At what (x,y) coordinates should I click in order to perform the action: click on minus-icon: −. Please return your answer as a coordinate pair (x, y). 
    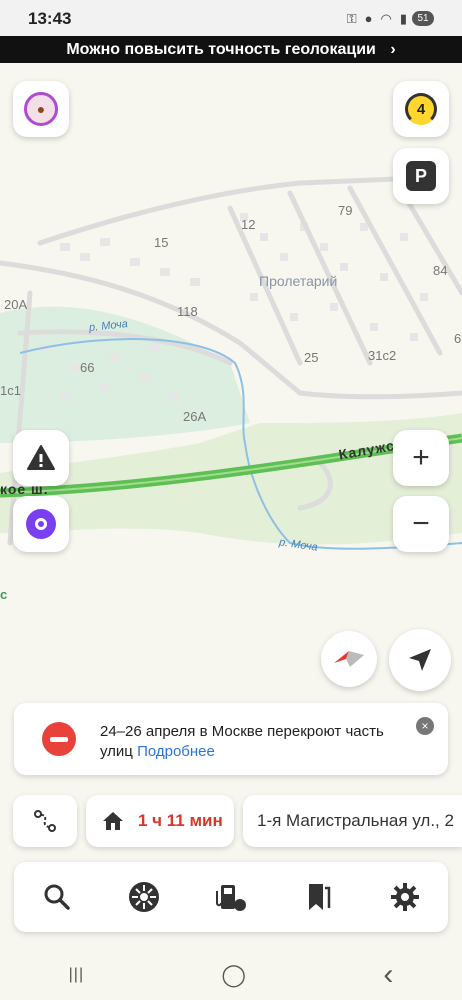
    Looking at the image, I should click on (421, 523).